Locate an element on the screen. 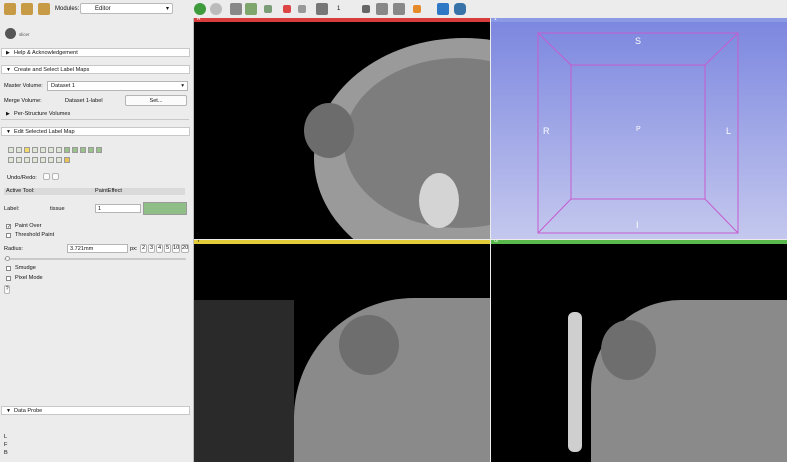 The image size is (787, 462). spine is located at coordinates (439, 200).